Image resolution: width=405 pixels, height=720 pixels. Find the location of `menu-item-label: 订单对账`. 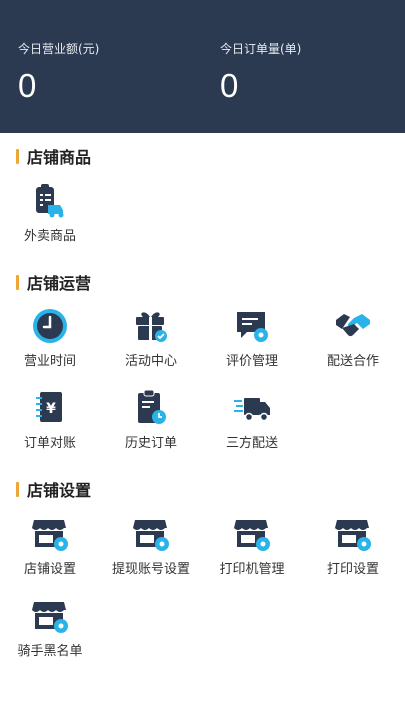

menu-item-label: 订单对账 is located at coordinates (49, 443).